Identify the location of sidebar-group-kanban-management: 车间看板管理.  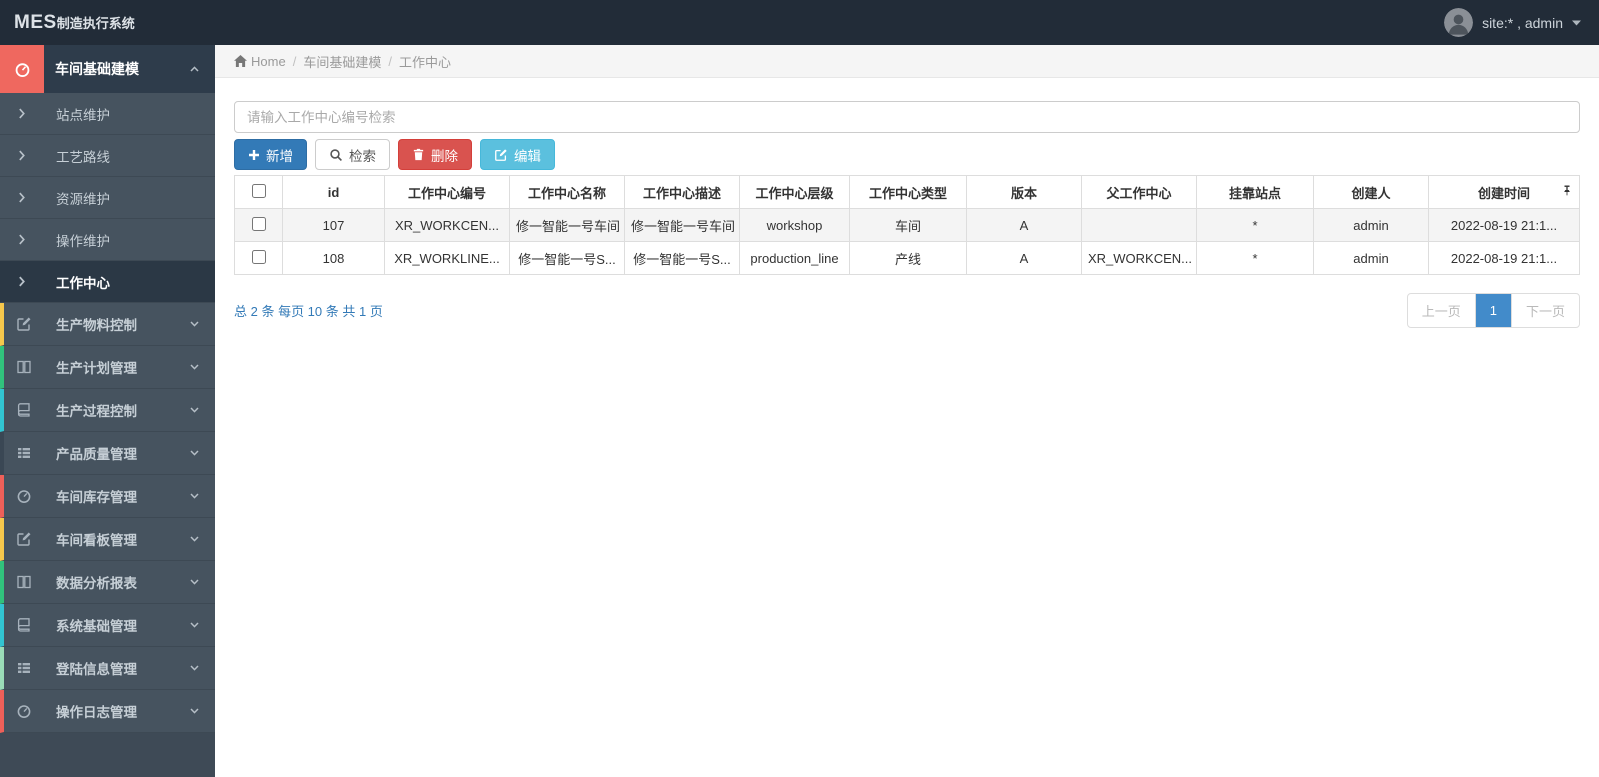
(107, 539).